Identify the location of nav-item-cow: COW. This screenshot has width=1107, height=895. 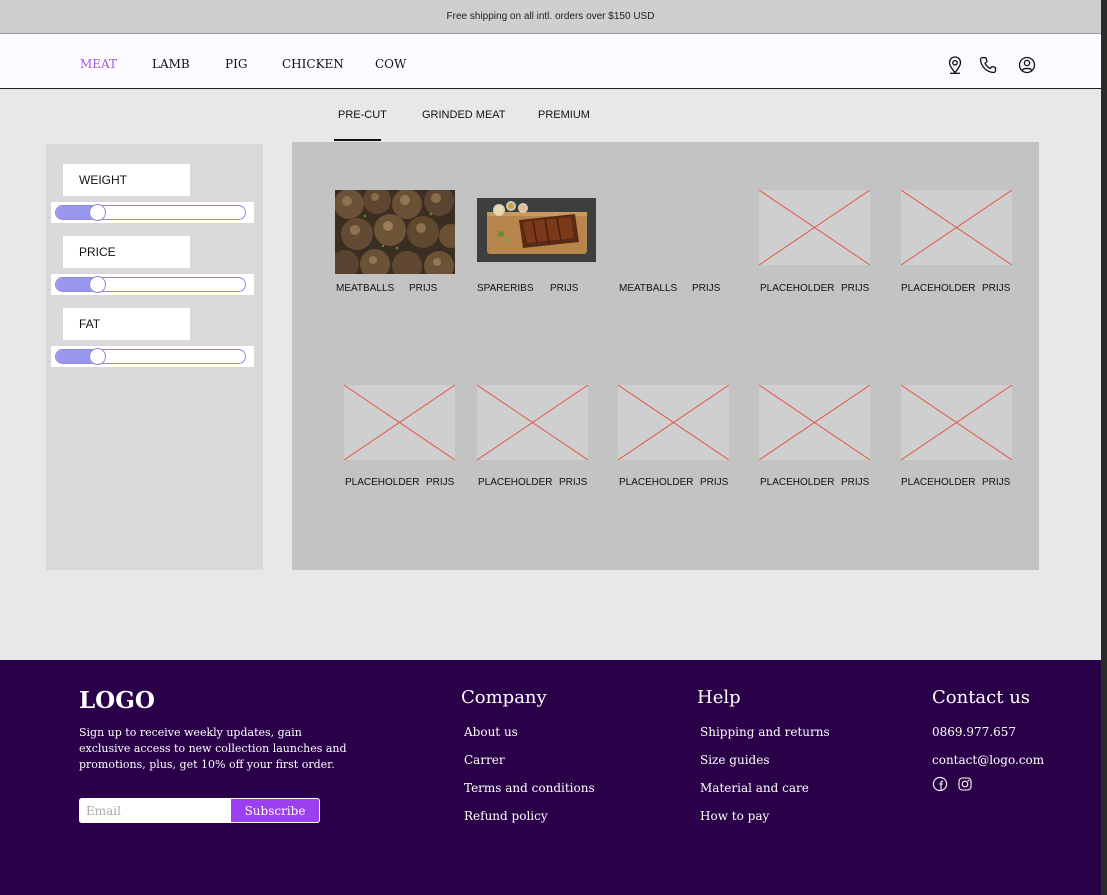
(390, 64).